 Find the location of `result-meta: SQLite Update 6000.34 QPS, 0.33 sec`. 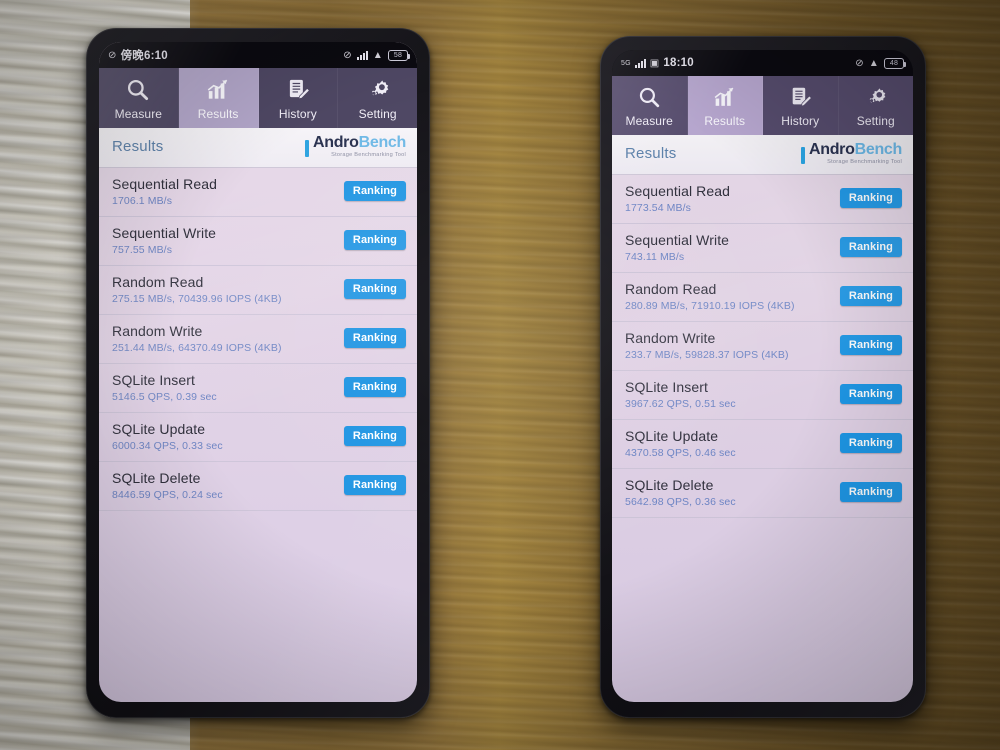

result-meta: SQLite Update 6000.34 QPS, 0.33 sec is located at coordinates (167, 436).